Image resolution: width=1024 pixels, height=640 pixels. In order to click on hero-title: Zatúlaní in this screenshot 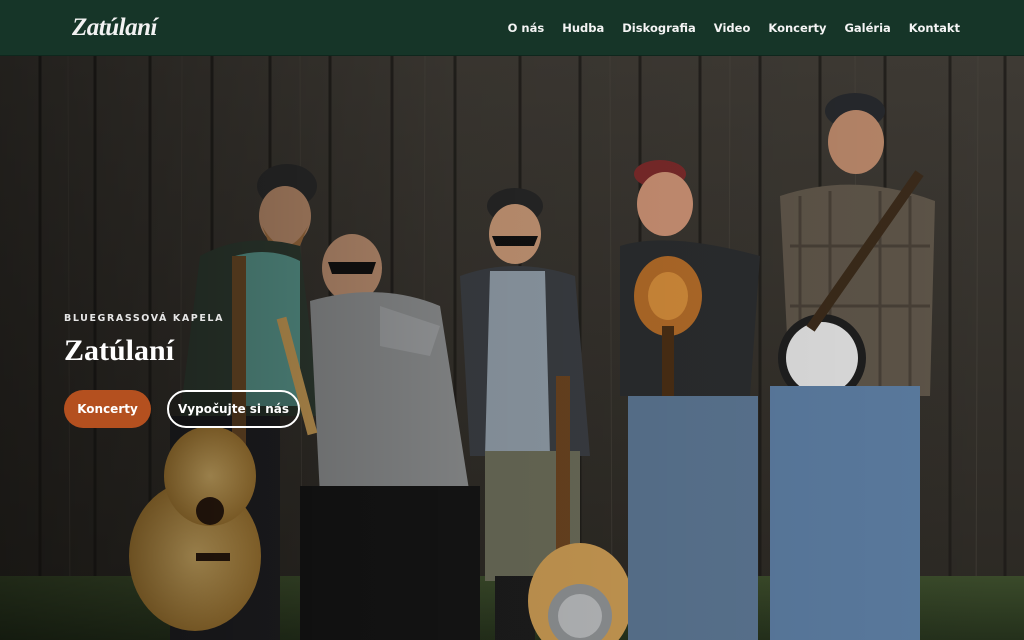, I will do `click(119, 350)`.